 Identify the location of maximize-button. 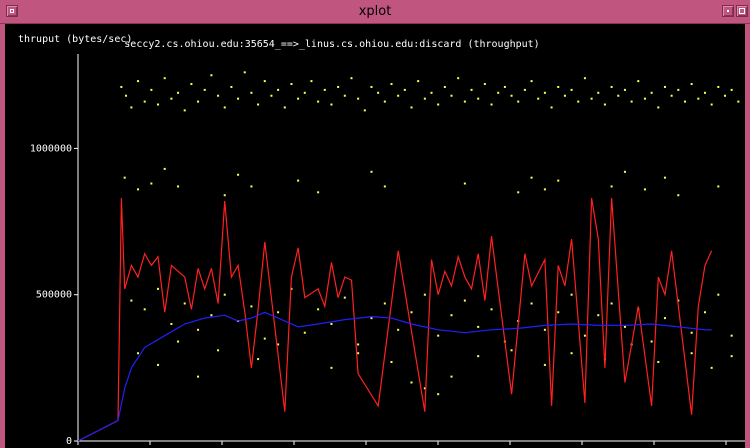
(742, 11).